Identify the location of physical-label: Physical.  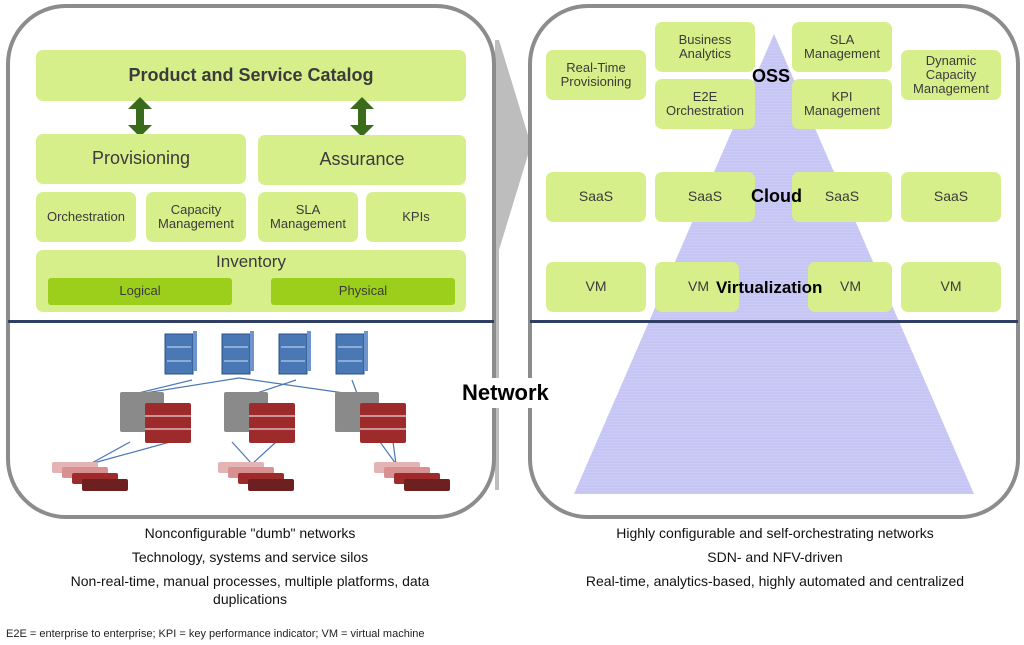
(363, 291).